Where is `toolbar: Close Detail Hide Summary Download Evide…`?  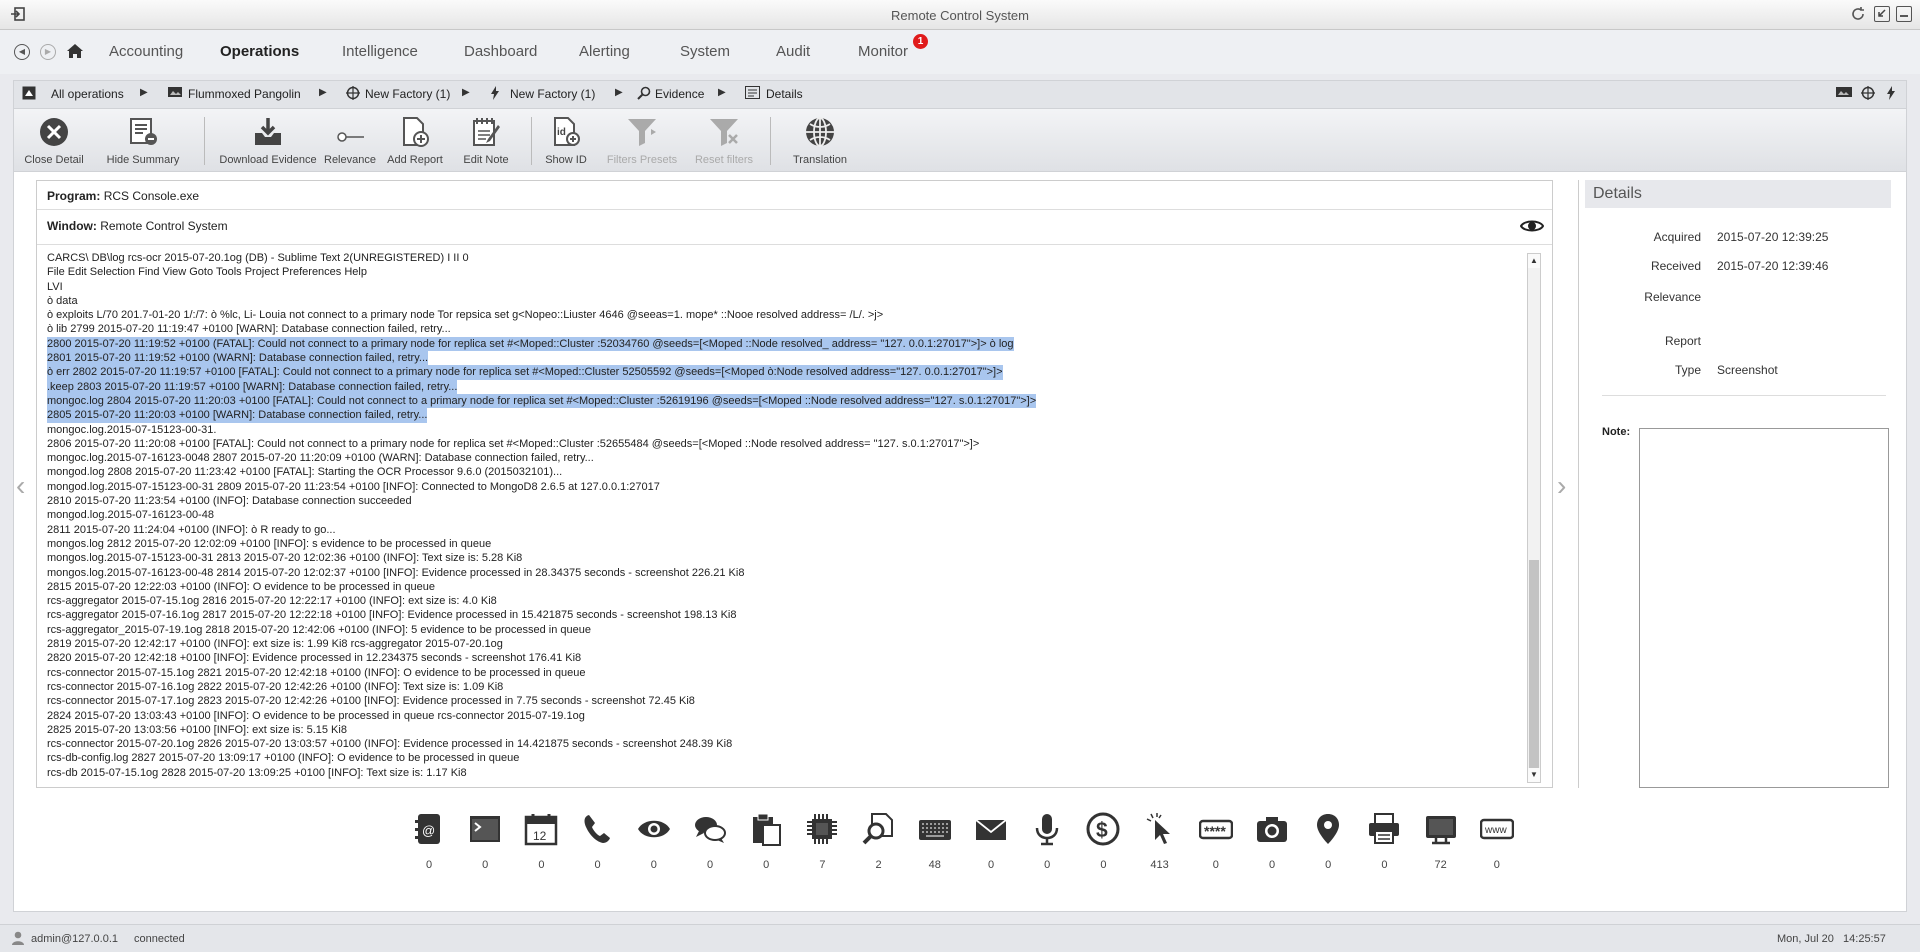
toolbar: Close Detail Hide Summary Download Evide… is located at coordinates (960, 140).